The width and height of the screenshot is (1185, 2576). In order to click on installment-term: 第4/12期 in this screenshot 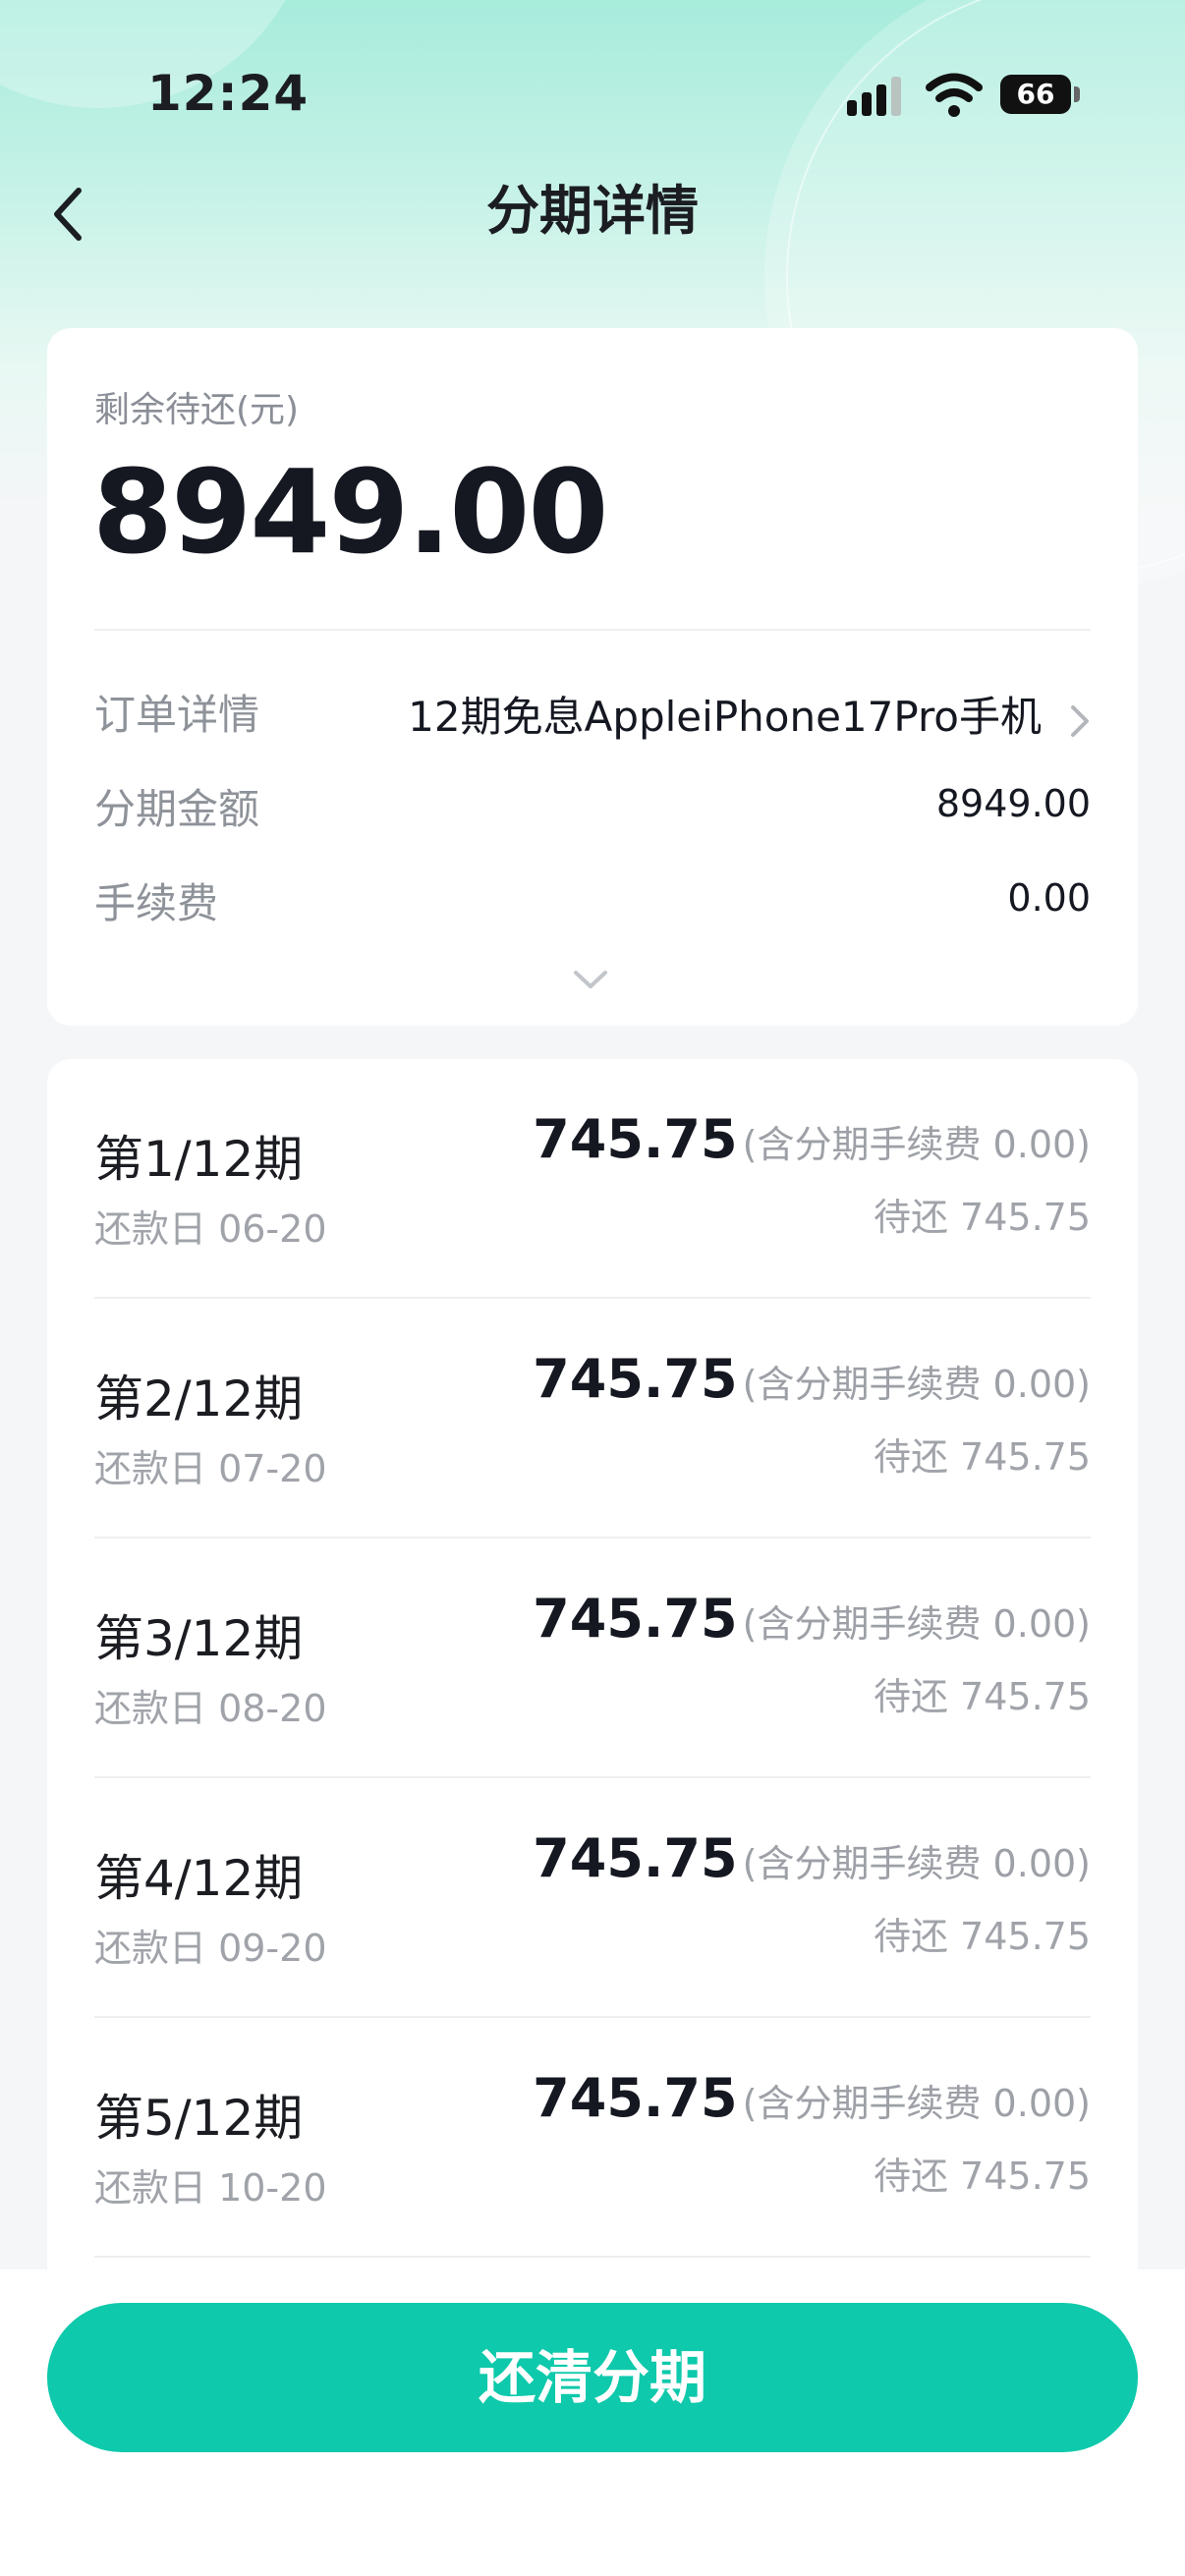, I will do `click(199, 1878)`.